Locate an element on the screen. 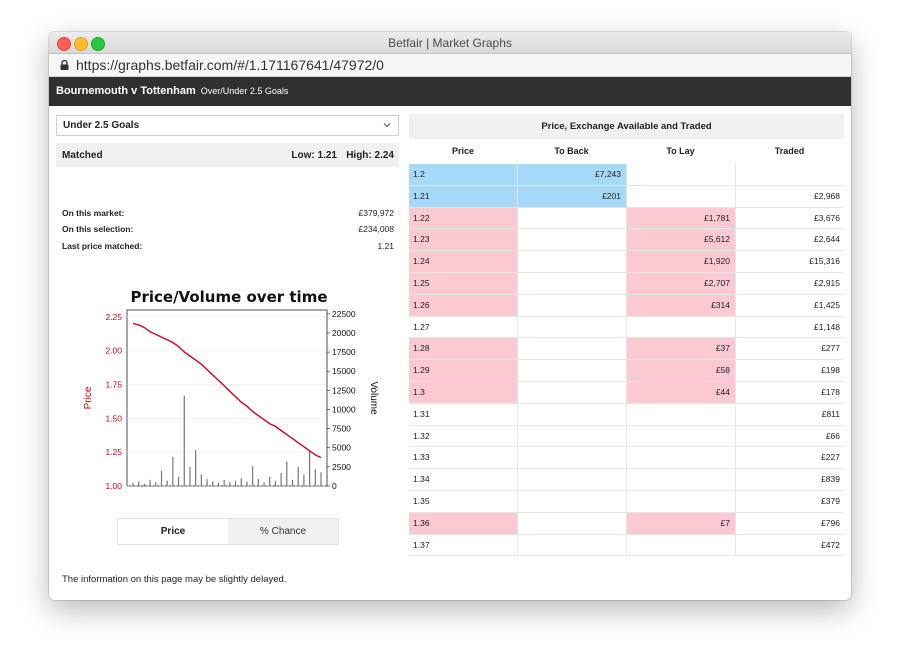  traded-cell: £227 is located at coordinates (789, 458).